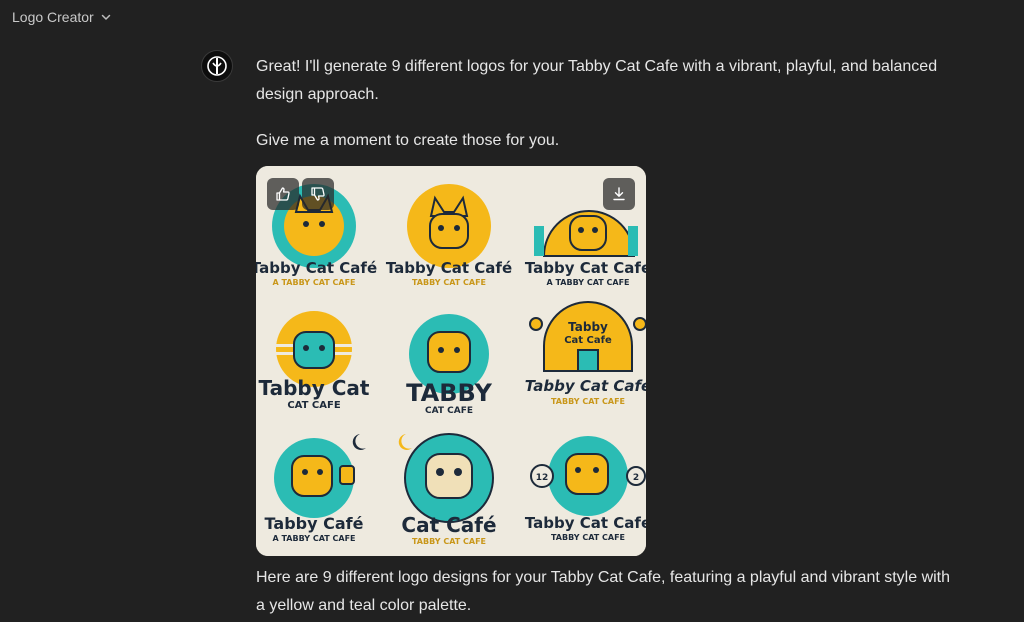  Describe the element at coordinates (105, 17) in the screenshot. I see `chevron-down-icon` at that location.